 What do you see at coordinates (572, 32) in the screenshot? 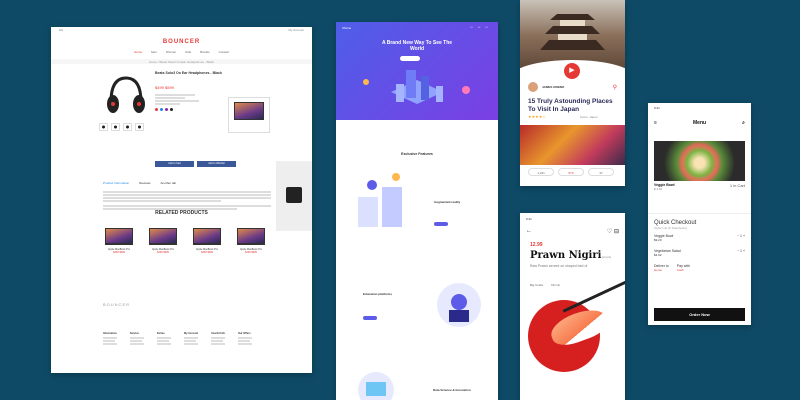
I see `pagoda-image` at bounding box center [572, 32].